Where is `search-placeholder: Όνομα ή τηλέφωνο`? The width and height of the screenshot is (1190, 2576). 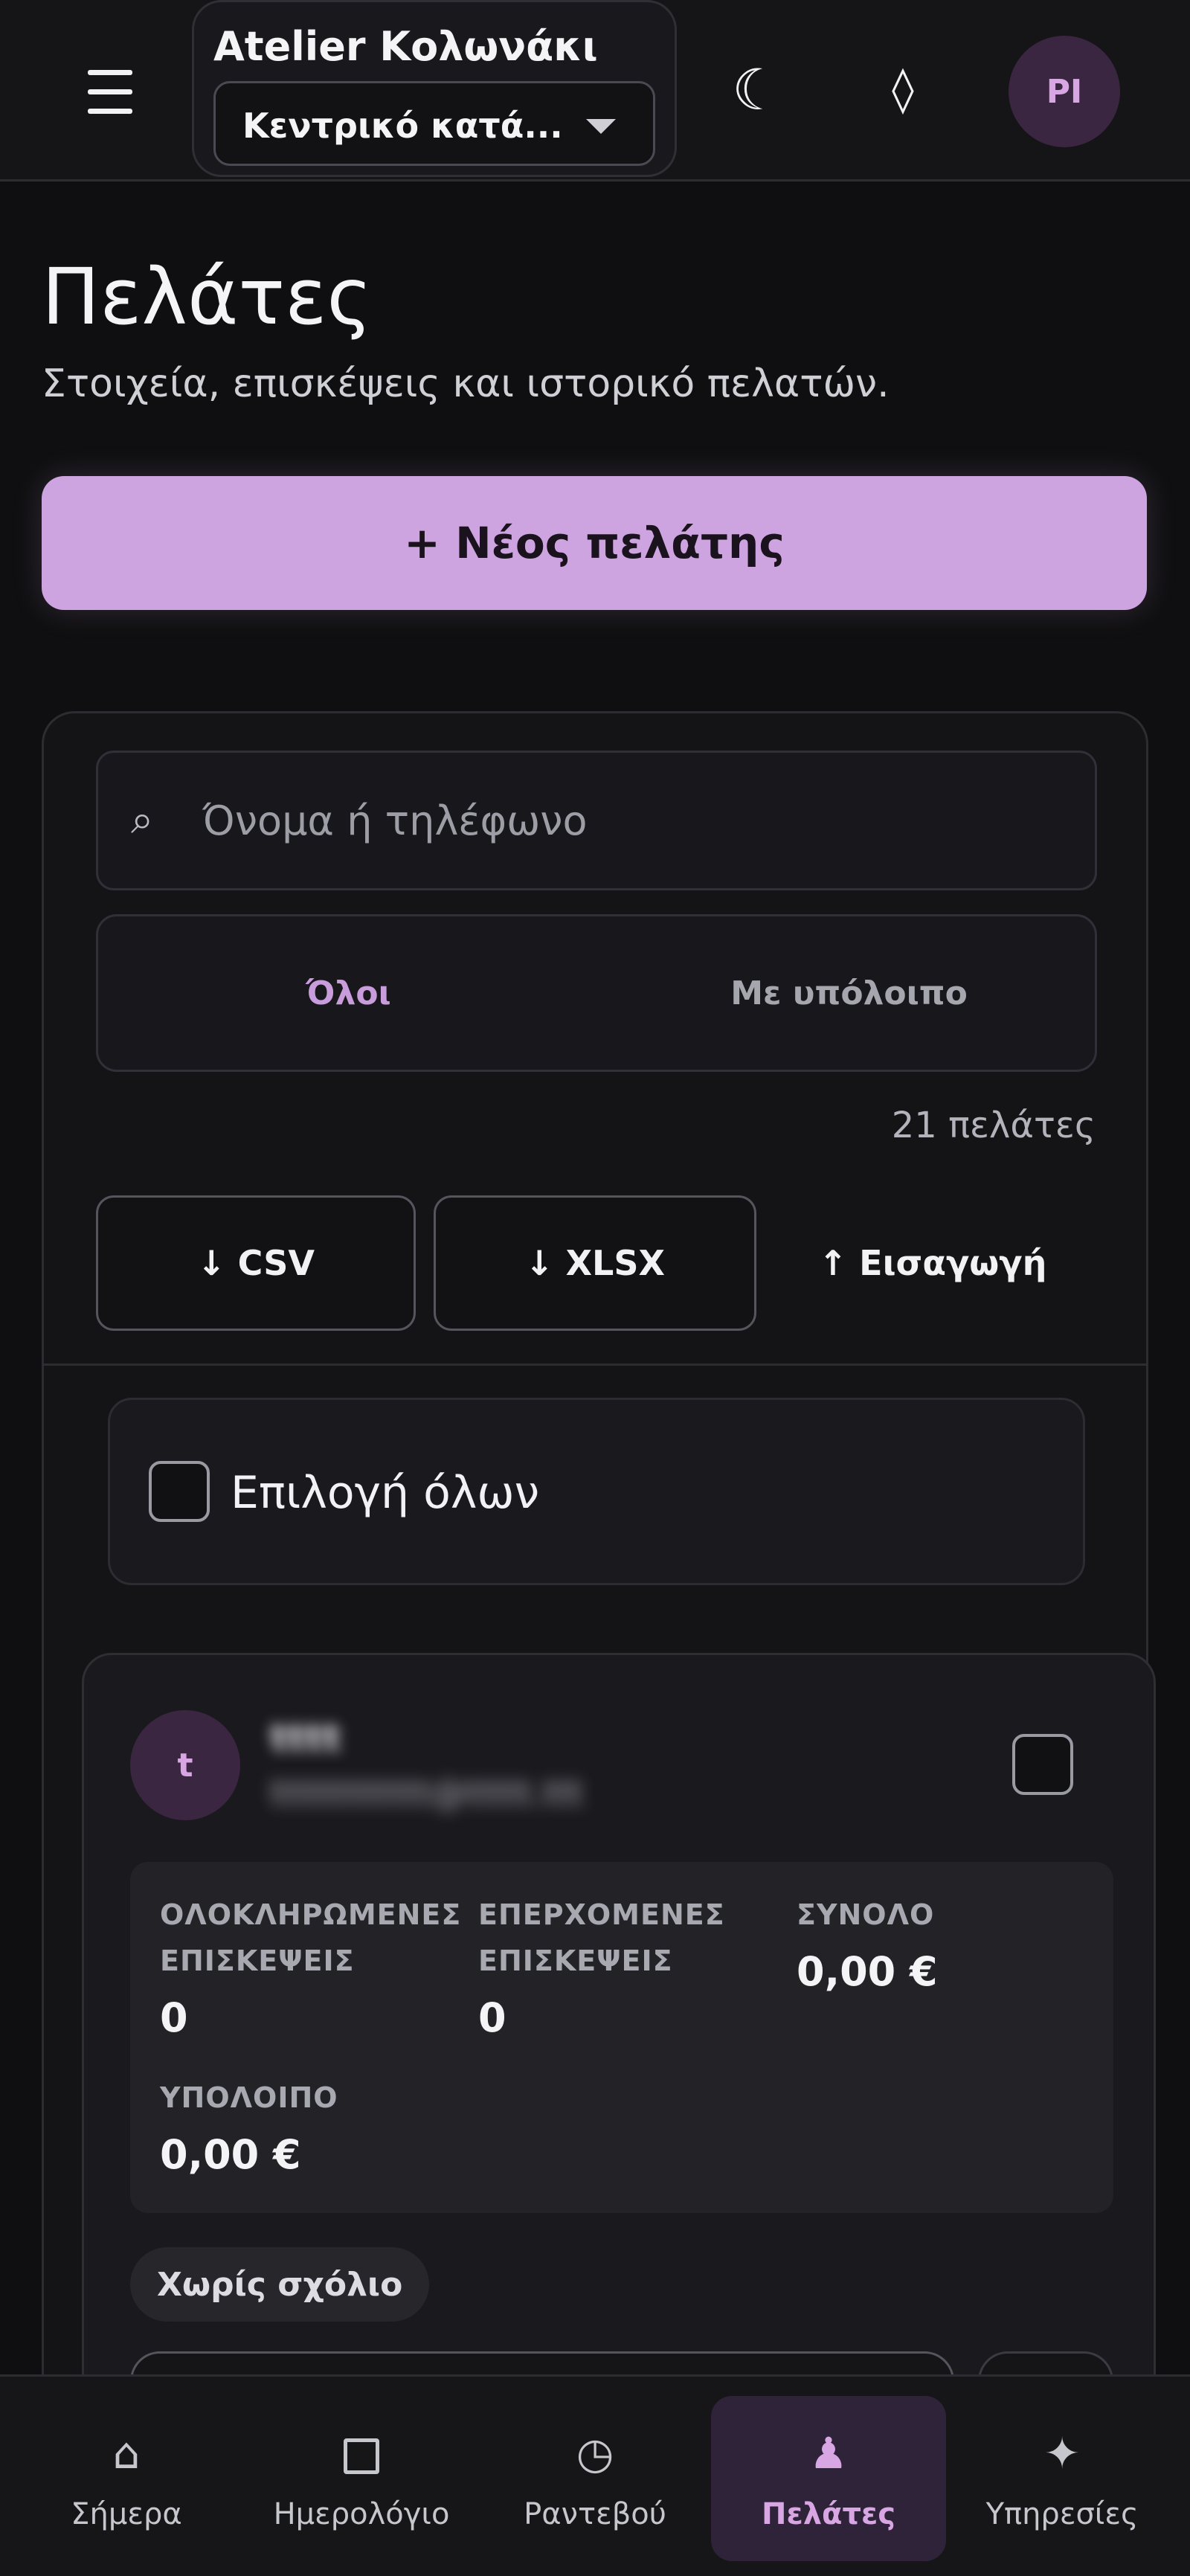 search-placeholder: Όνομα ή τηλέφωνο is located at coordinates (395, 820).